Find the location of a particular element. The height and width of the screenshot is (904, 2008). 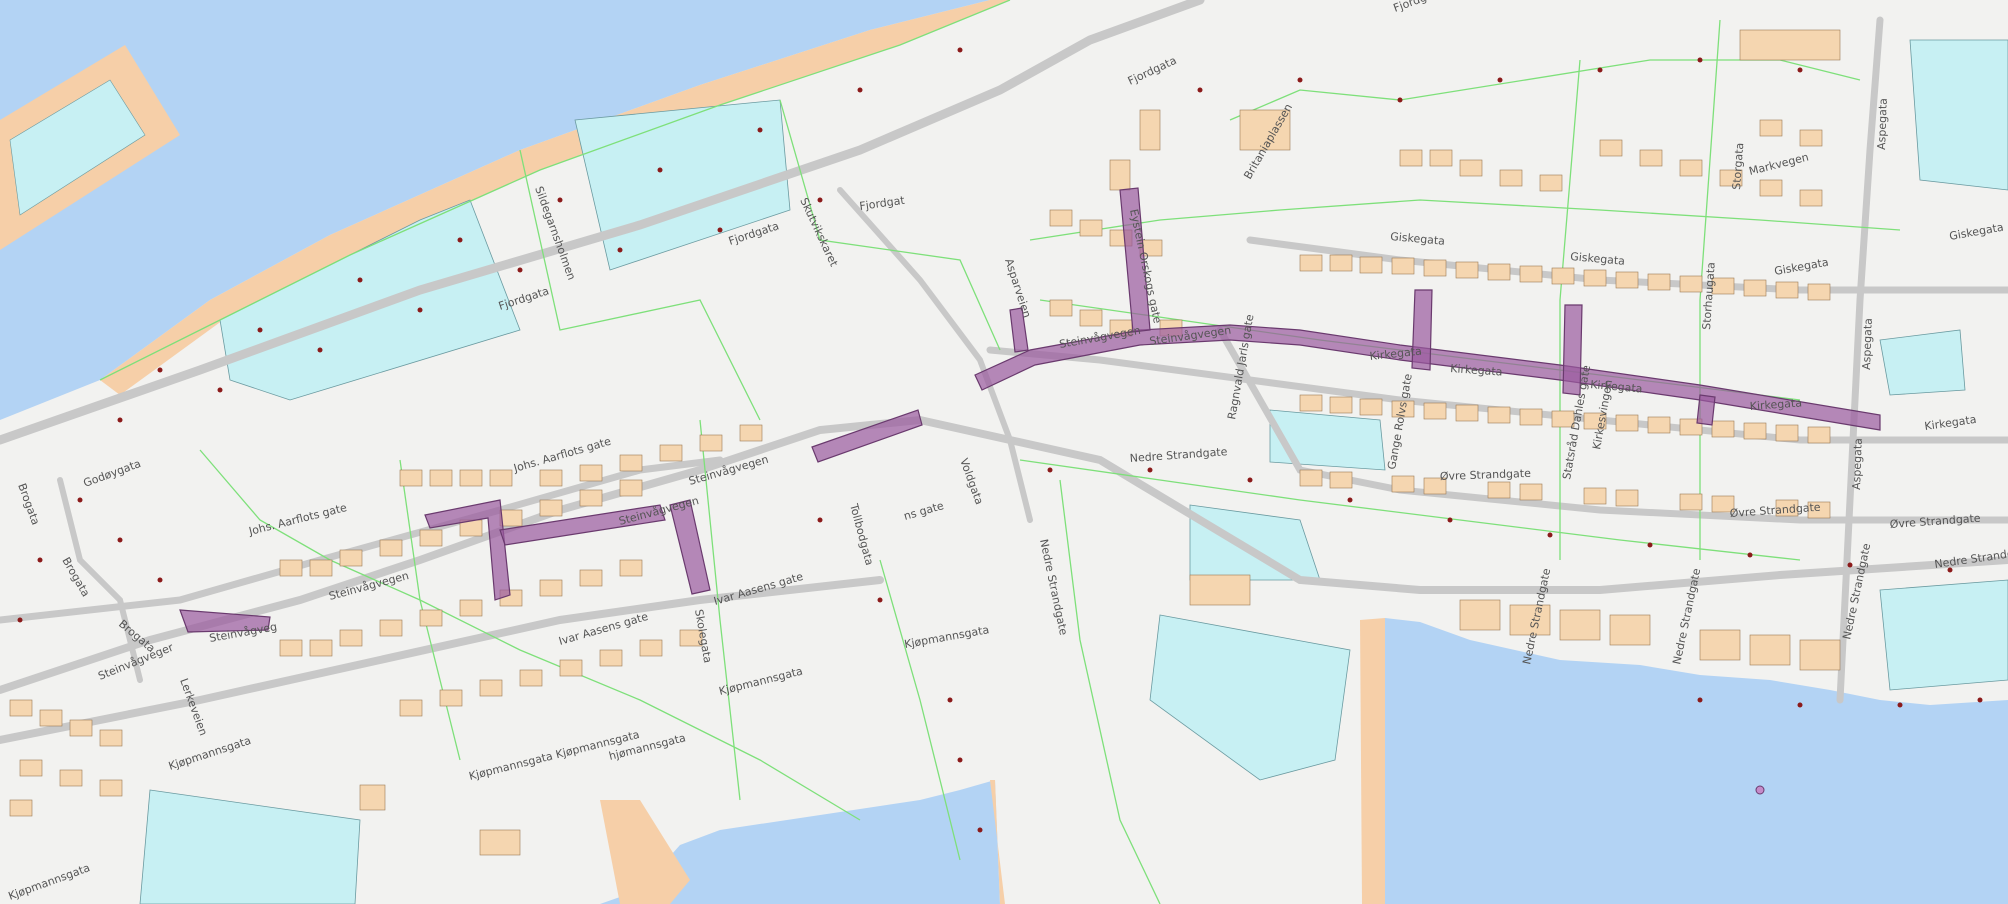

label-aspegata-3: Aspegata is located at coordinates (1857, 464).